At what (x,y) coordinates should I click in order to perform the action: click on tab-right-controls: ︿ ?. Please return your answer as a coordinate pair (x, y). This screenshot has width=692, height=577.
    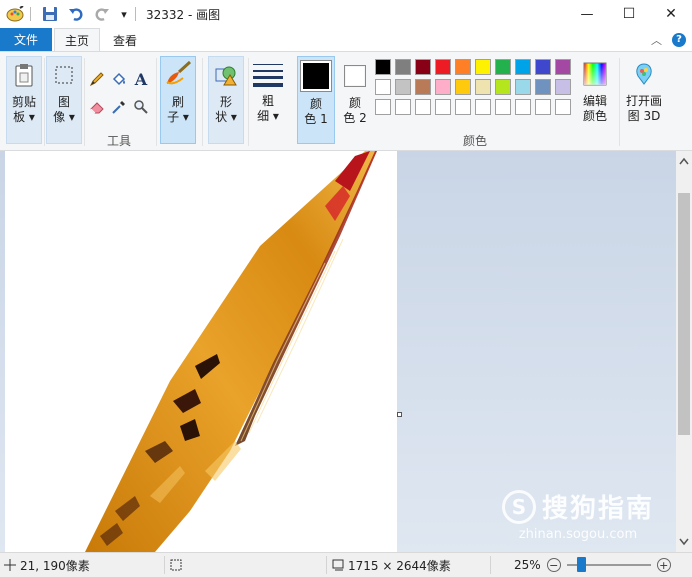
    Looking at the image, I should click on (671, 39).